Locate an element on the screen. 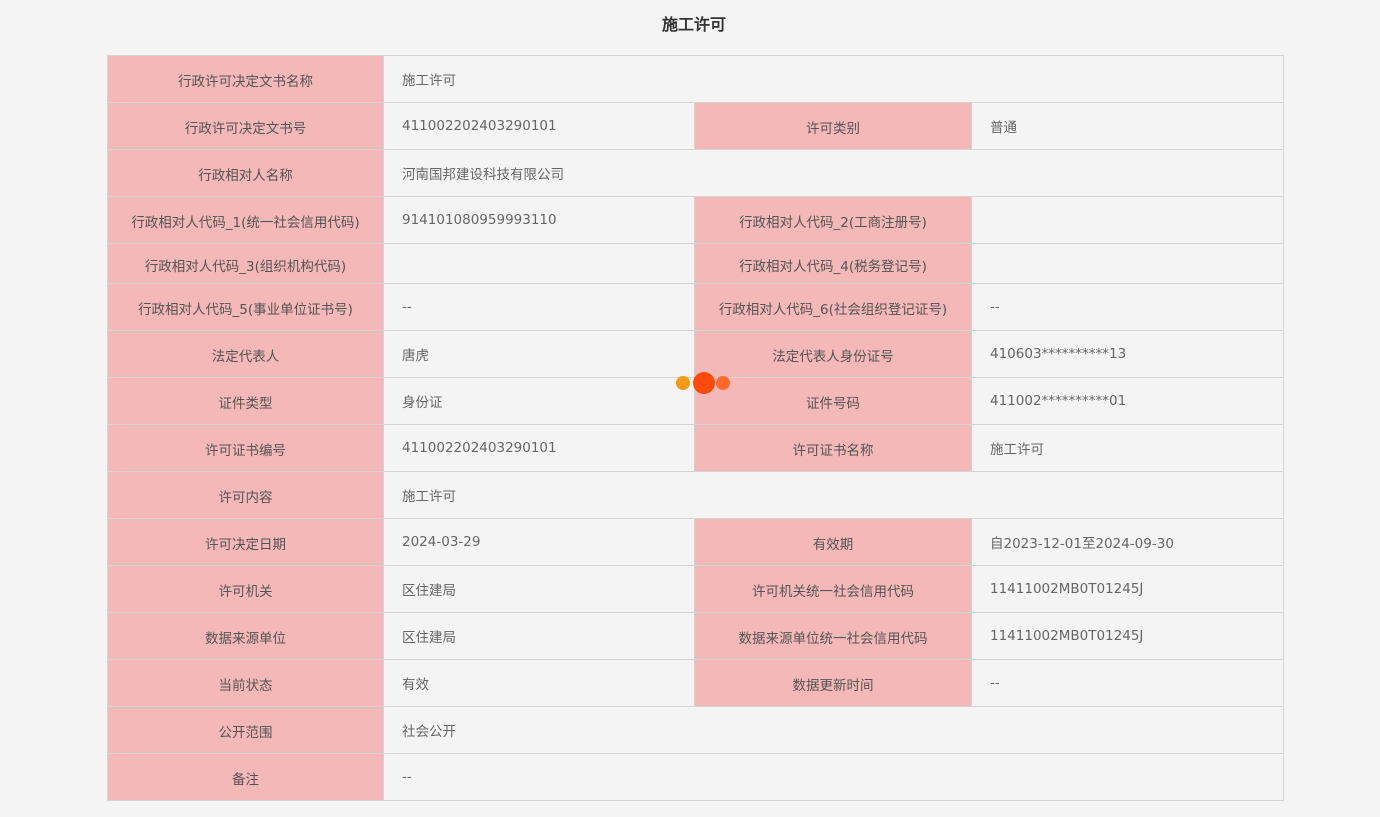  field-label: 数据来源单位 is located at coordinates (245, 636).